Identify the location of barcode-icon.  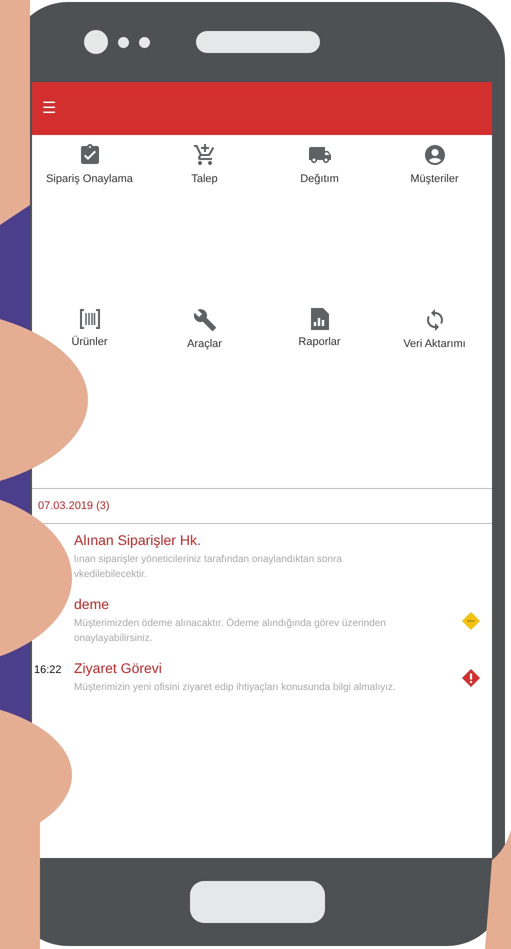
(89, 319).